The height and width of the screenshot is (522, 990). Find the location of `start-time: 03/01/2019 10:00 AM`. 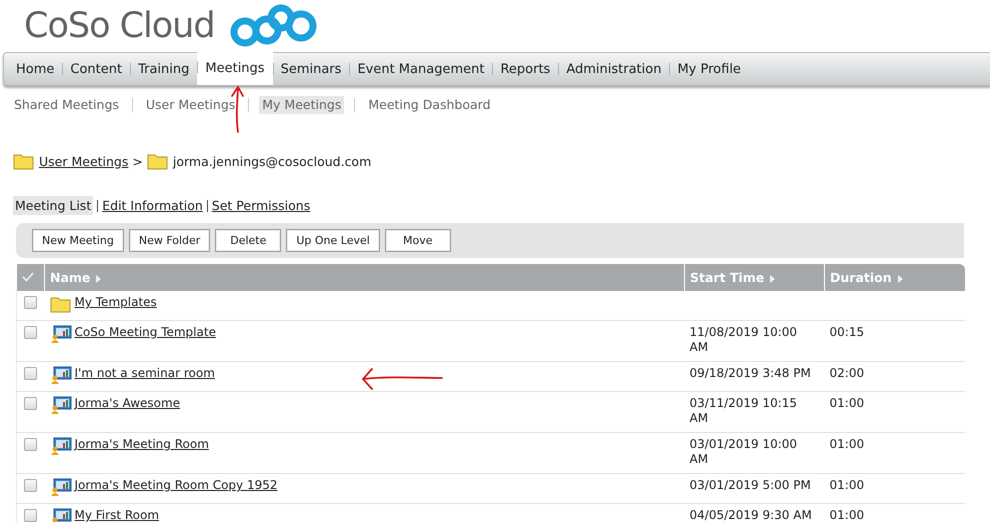

start-time: 03/01/2019 10:00 AM is located at coordinates (744, 451).